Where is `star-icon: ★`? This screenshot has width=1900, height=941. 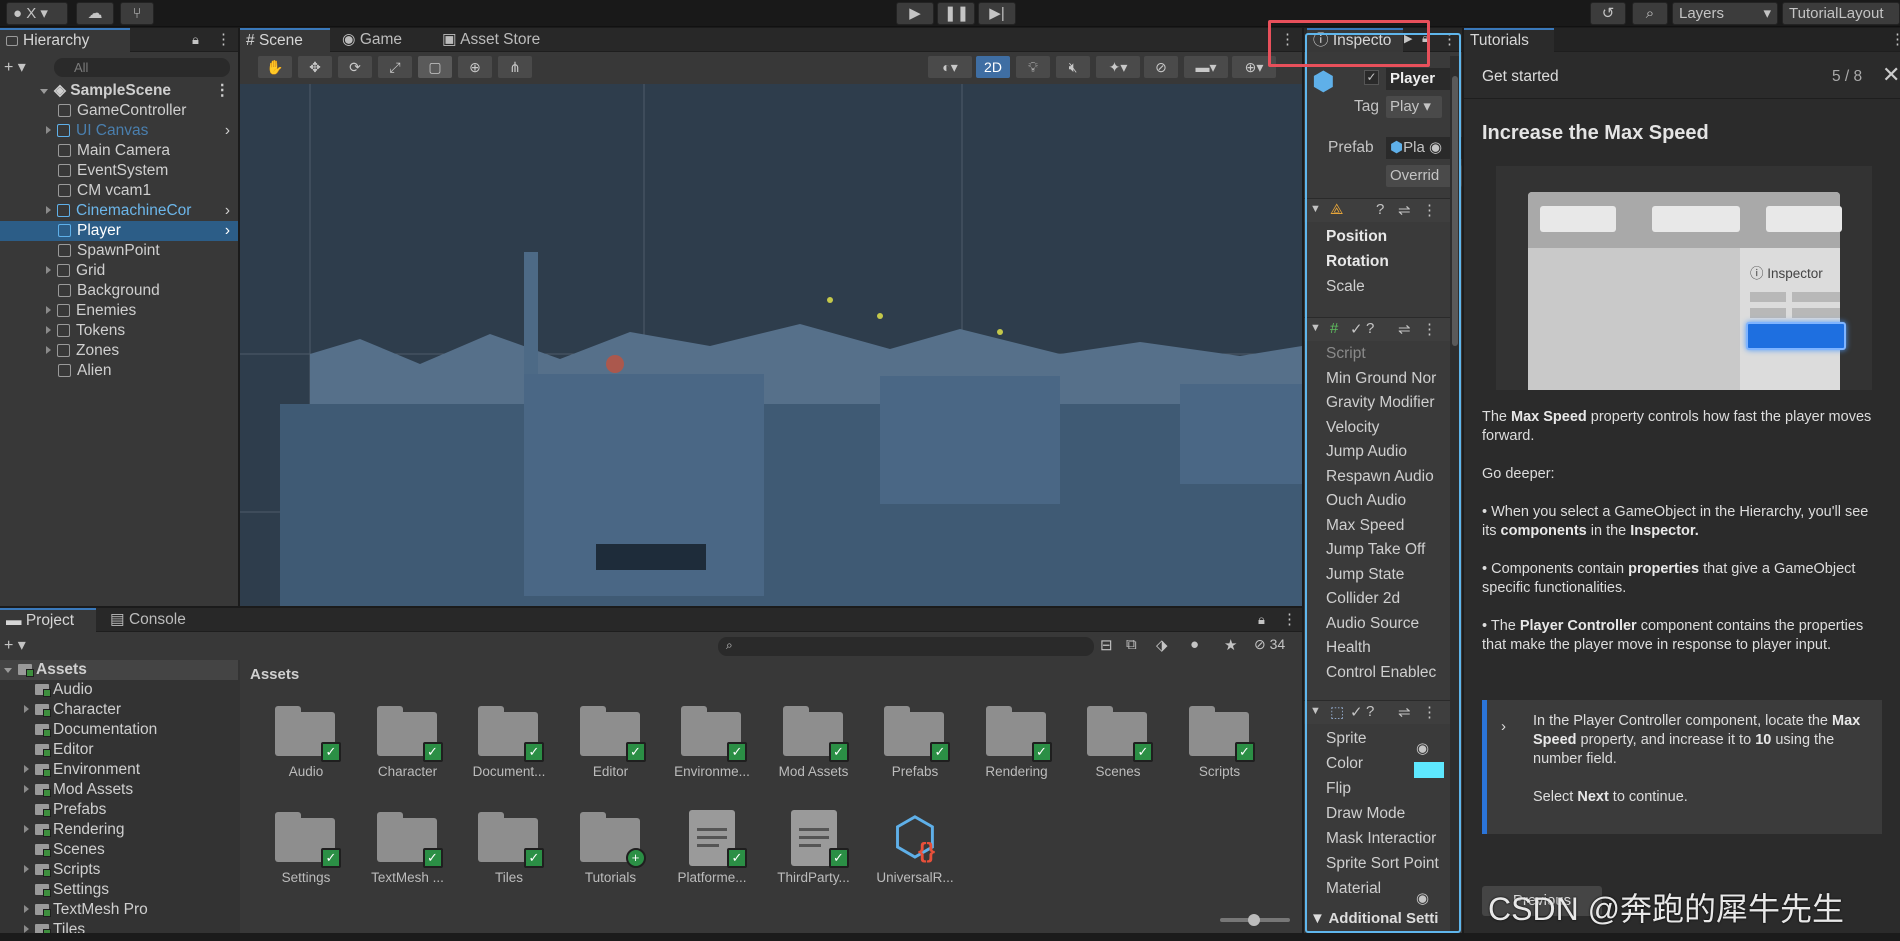
star-icon: ★ is located at coordinates (1230, 645).